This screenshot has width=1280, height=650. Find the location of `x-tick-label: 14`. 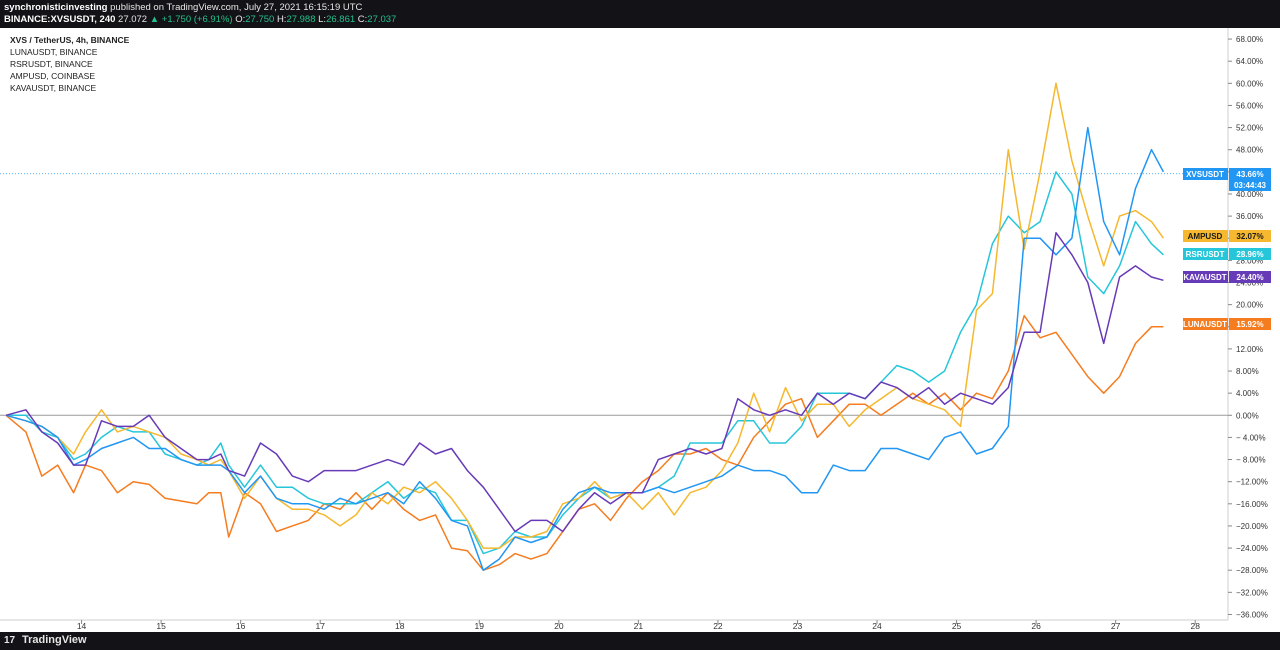

x-tick-label: 14 is located at coordinates (82, 626).